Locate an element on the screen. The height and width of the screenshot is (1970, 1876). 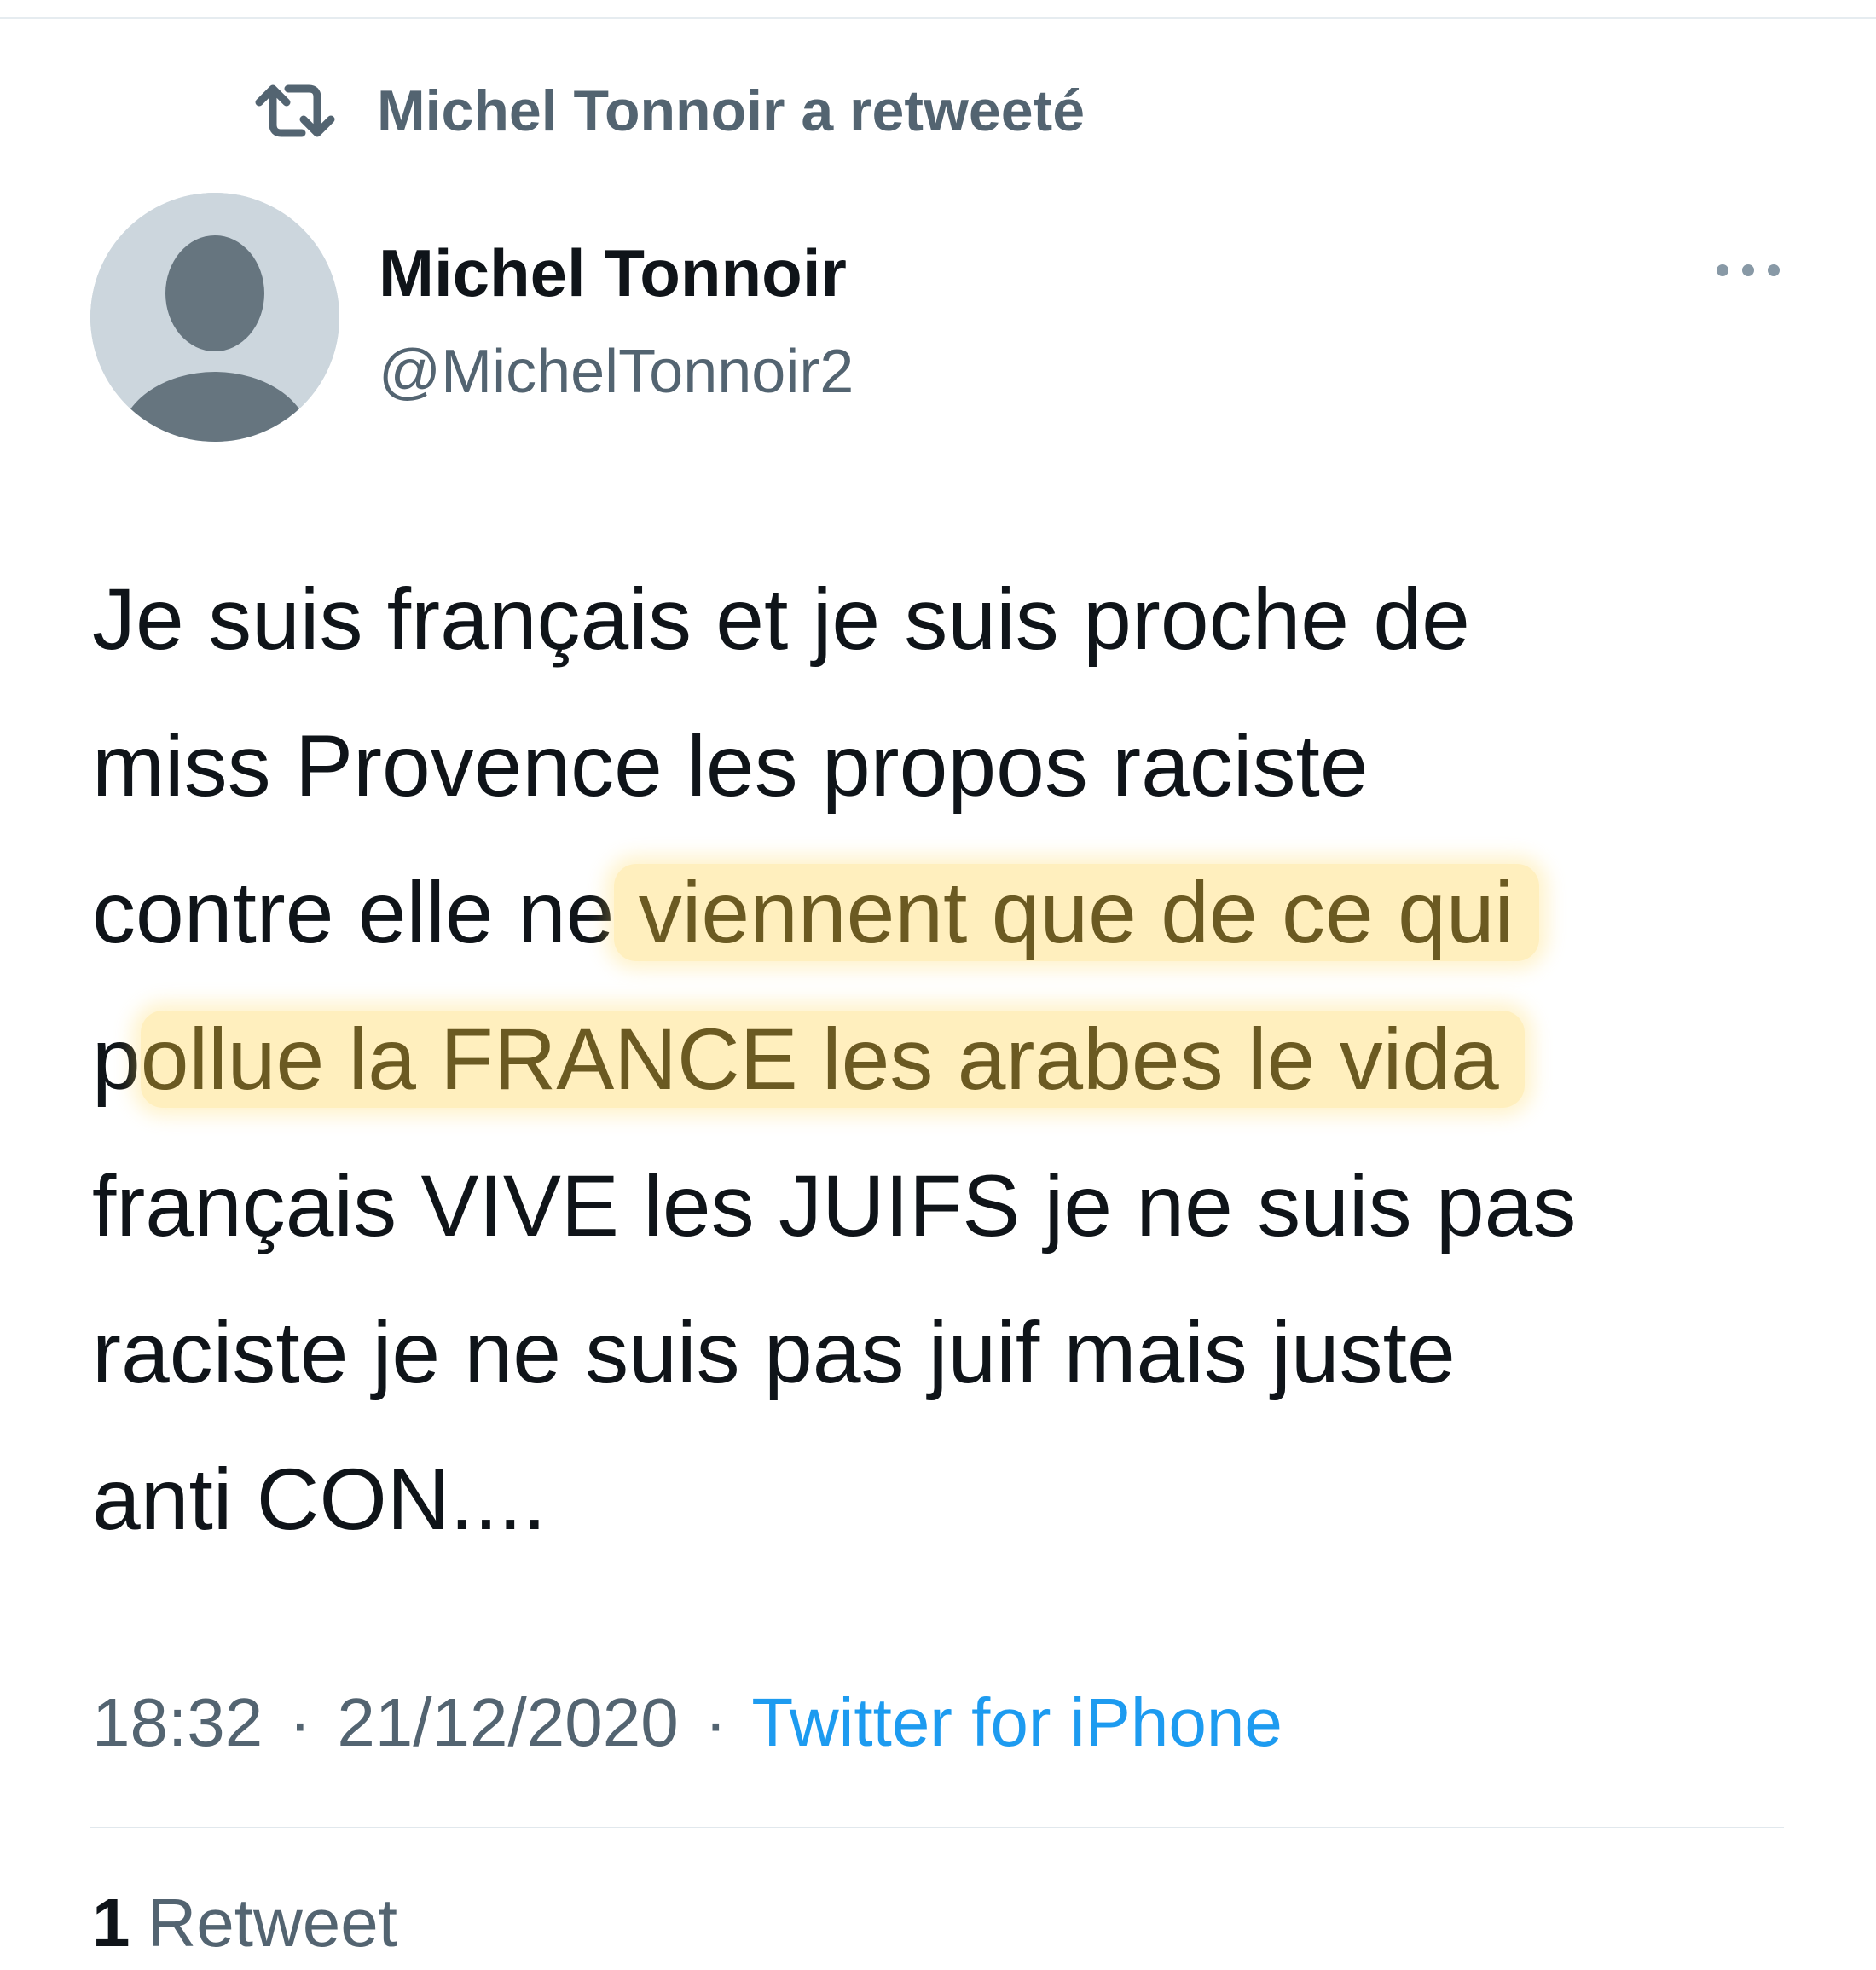
tweet-line: pollue la FRANCE les arabes le vida is located at coordinates (945, 1060).